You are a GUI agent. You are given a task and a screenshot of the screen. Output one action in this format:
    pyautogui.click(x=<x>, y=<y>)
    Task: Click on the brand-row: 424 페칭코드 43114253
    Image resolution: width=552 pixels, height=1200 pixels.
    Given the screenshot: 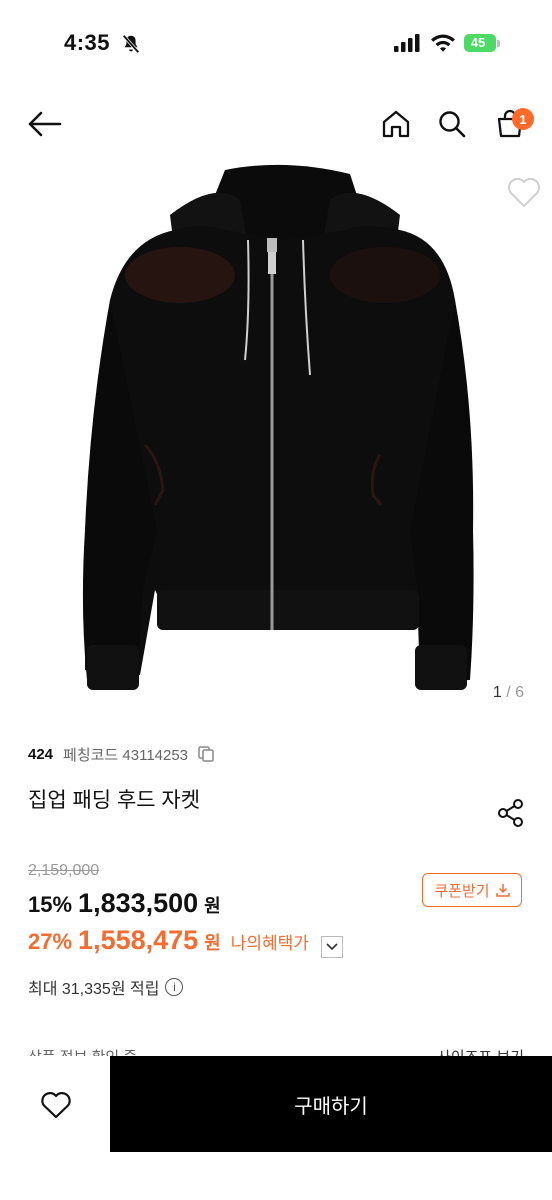 What is the action you would take?
    pyautogui.click(x=121, y=754)
    